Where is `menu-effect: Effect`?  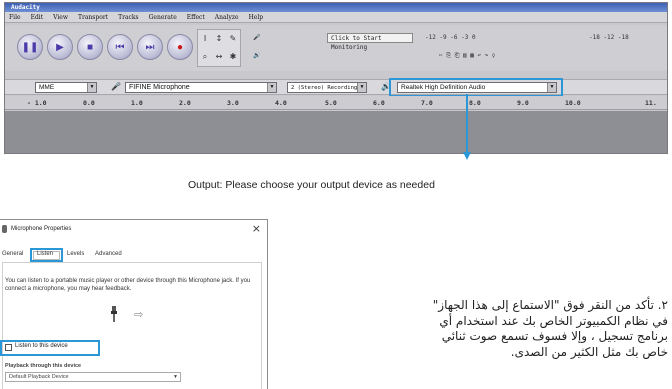 menu-effect: Effect is located at coordinates (196, 17).